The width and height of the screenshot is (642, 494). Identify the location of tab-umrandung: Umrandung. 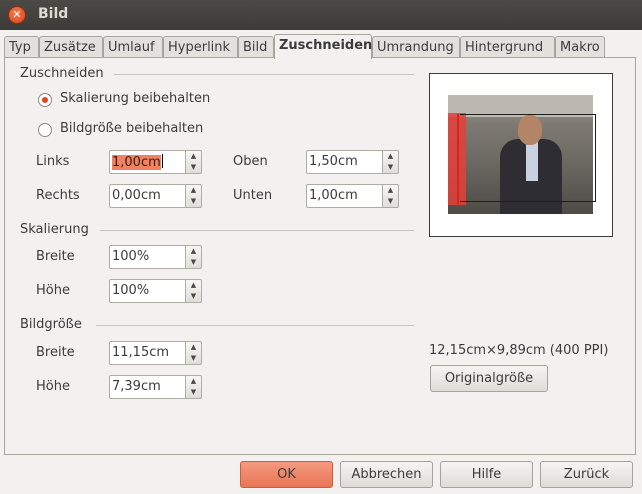
(416, 47).